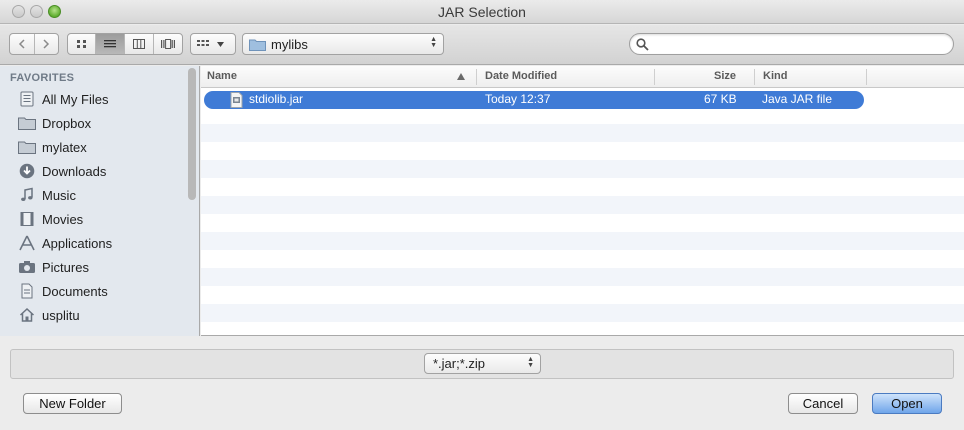  What do you see at coordinates (220, 44) in the screenshot?
I see `chevron-down-icon` at bounding box center [220, 44].